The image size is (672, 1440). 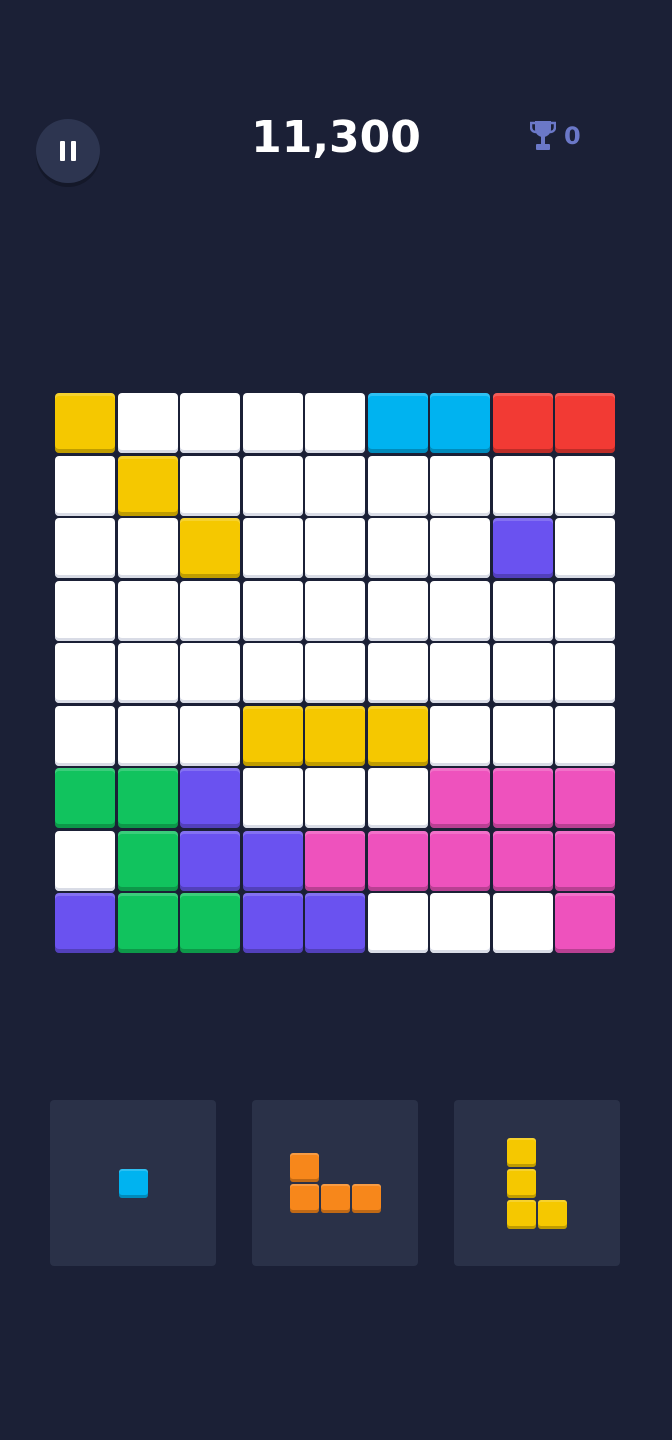 I want to click on best-score: 0, so click(x=555, y=136).